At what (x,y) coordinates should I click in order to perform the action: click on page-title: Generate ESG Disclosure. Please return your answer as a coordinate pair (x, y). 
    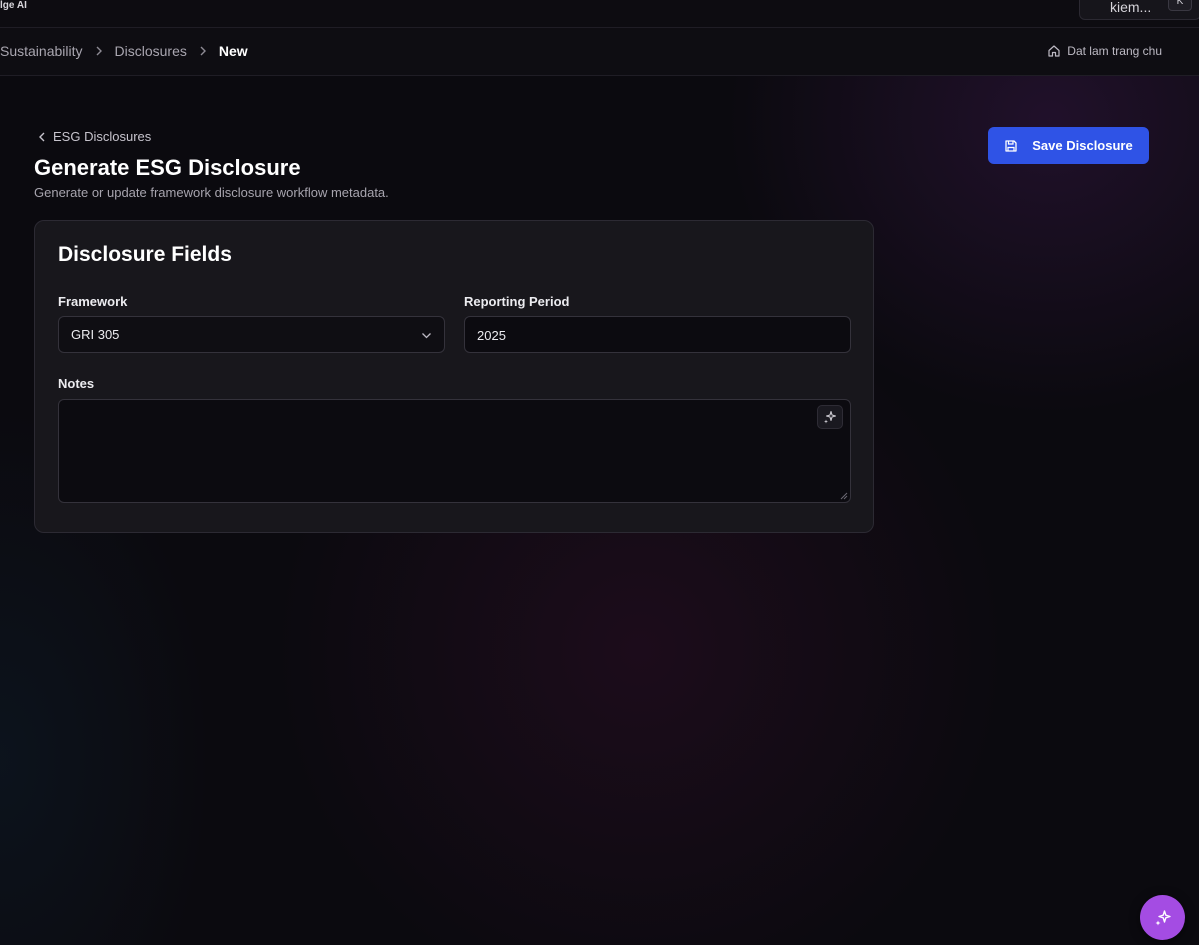
    Looking at the image, I should click on (167, 167).